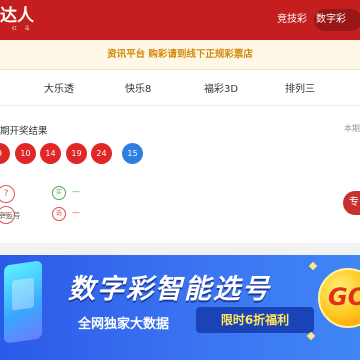  What do you see at coordinates (180, 249) in the screenshot?
I see `section-divider` at bounding box center [180, 249].